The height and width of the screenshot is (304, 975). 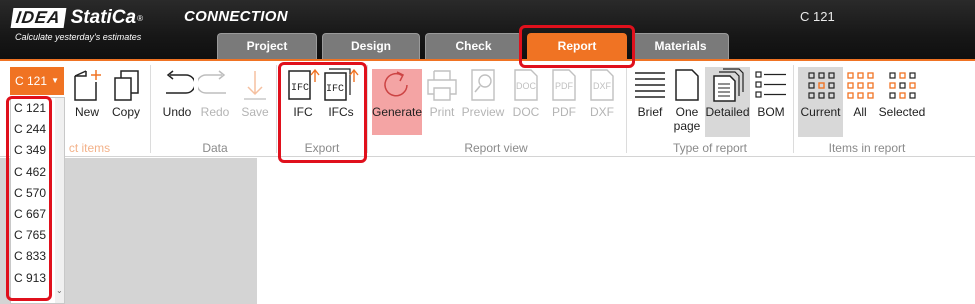 What do you see at coordinates (577, 46) in the screenshot?
I see `report-tab-highlight` at bounding box center [577, 46].